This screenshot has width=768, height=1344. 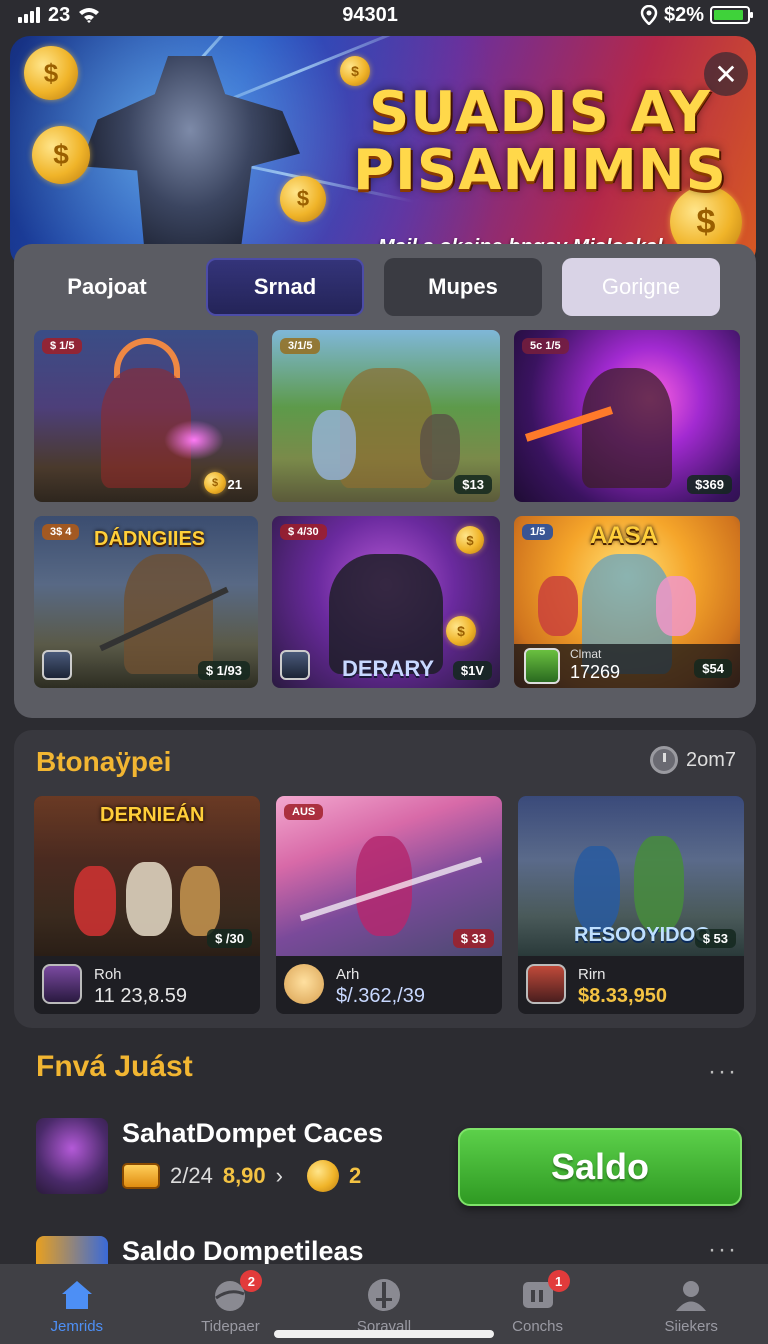 I want to click on card-value: $369, so click(x=709, y=484).